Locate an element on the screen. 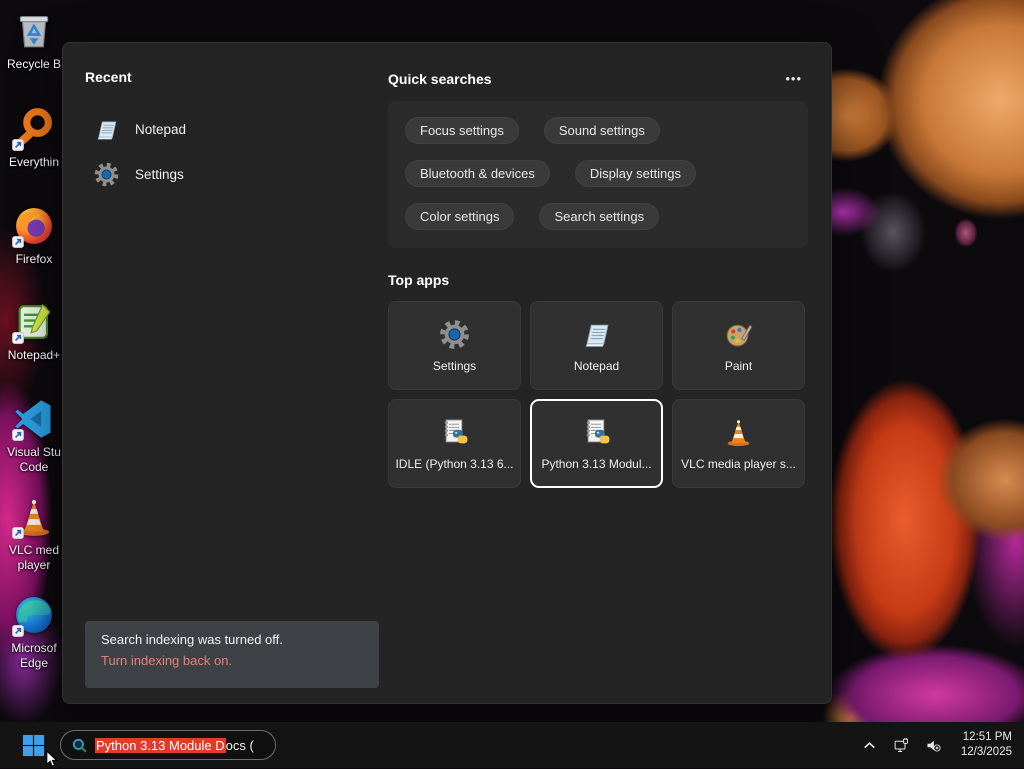 The width and height of the screenshot is (1024, 769). search-text-rest: ocs ( is located at coordinates (239, 745).